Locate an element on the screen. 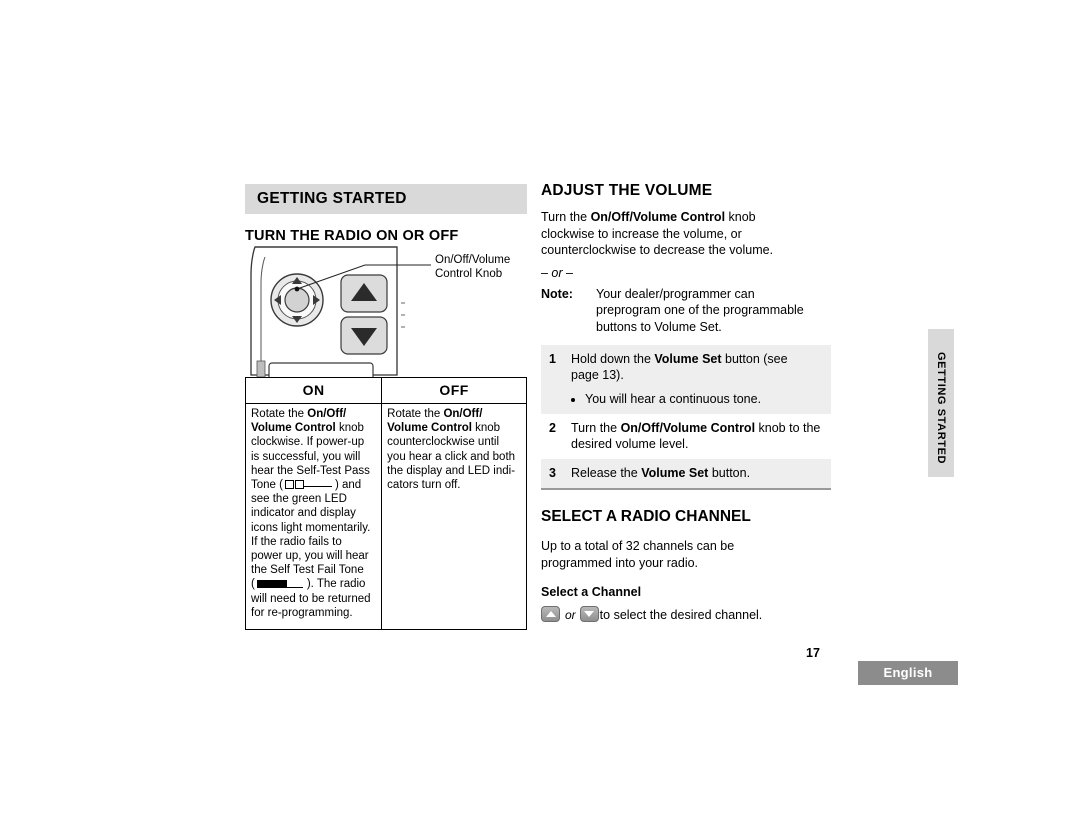  off-text-2: knob is located at coordinates (486, 428).